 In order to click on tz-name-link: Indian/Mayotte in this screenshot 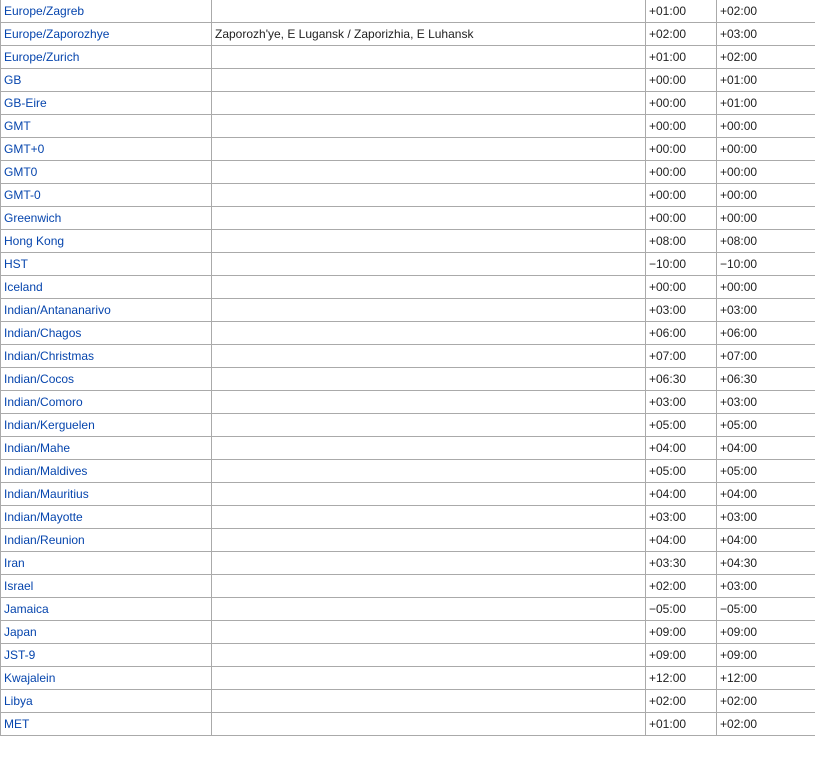, I will do `click(43, 517)`.